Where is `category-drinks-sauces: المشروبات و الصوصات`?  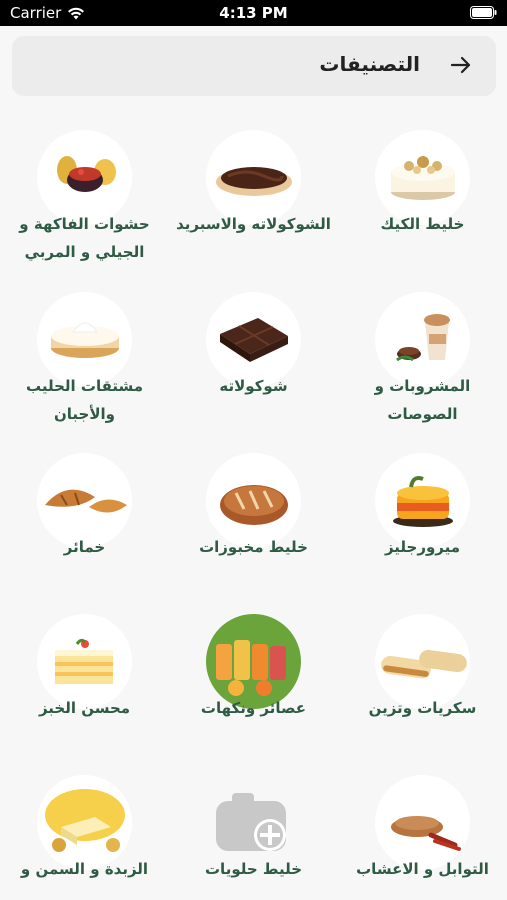 category-drinks-sauces: المشروبات و الصوصات is located at coordinates (422, 362).